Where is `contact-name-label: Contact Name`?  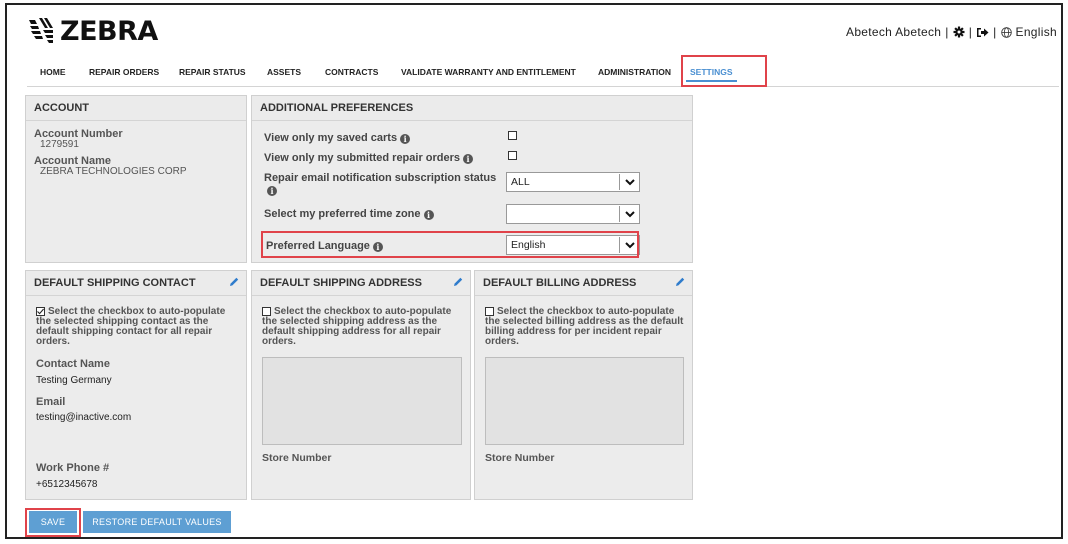
contact-name-label: Contact Name is located at coordinates (73, 364).